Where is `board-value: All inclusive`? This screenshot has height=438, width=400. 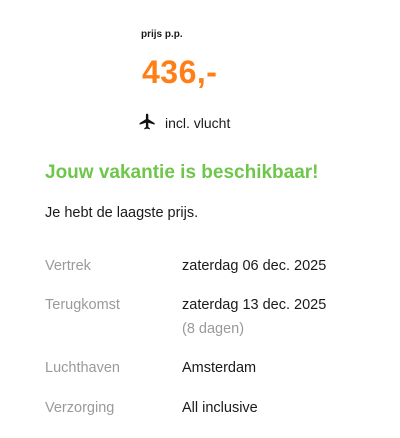 board-value: All inclusive is located at coordinates (220, 408).